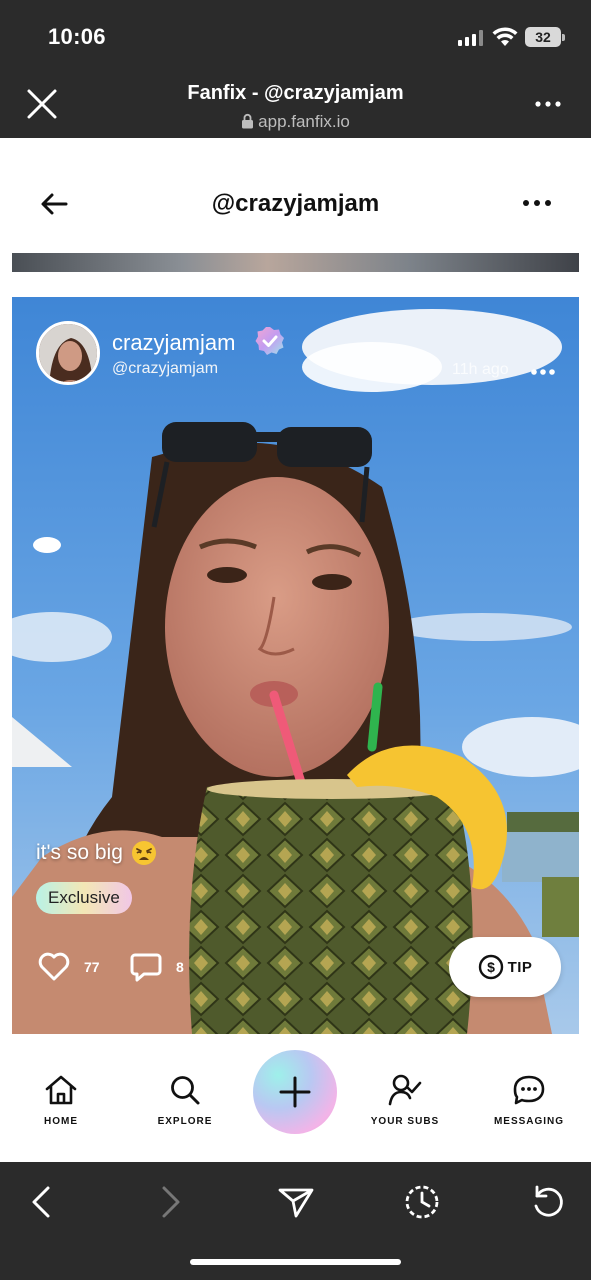 The width and height of the screenshot is (591, 1280). What do you see at coordinates (295, 93) in the screenshot?
I see `browser-page-title: Fanfix - @crazyjamjam` at bounding box center [295, 93].